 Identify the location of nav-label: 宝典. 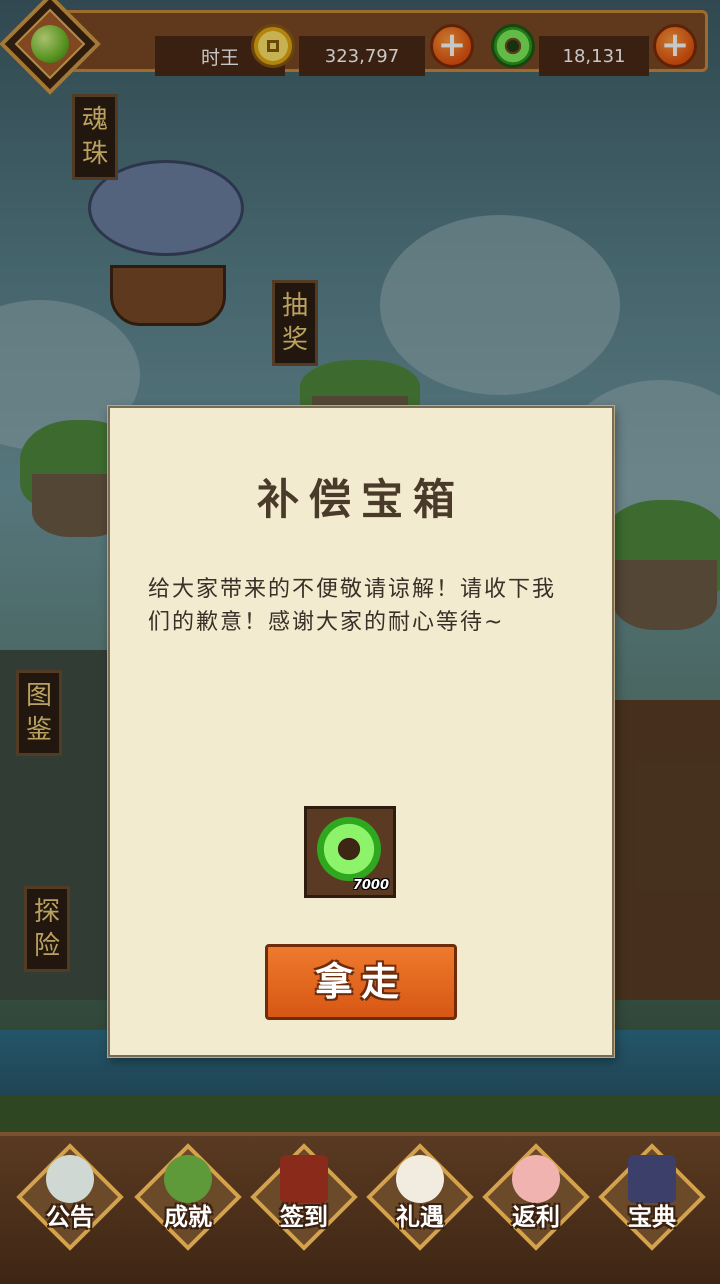
(652, 1217).